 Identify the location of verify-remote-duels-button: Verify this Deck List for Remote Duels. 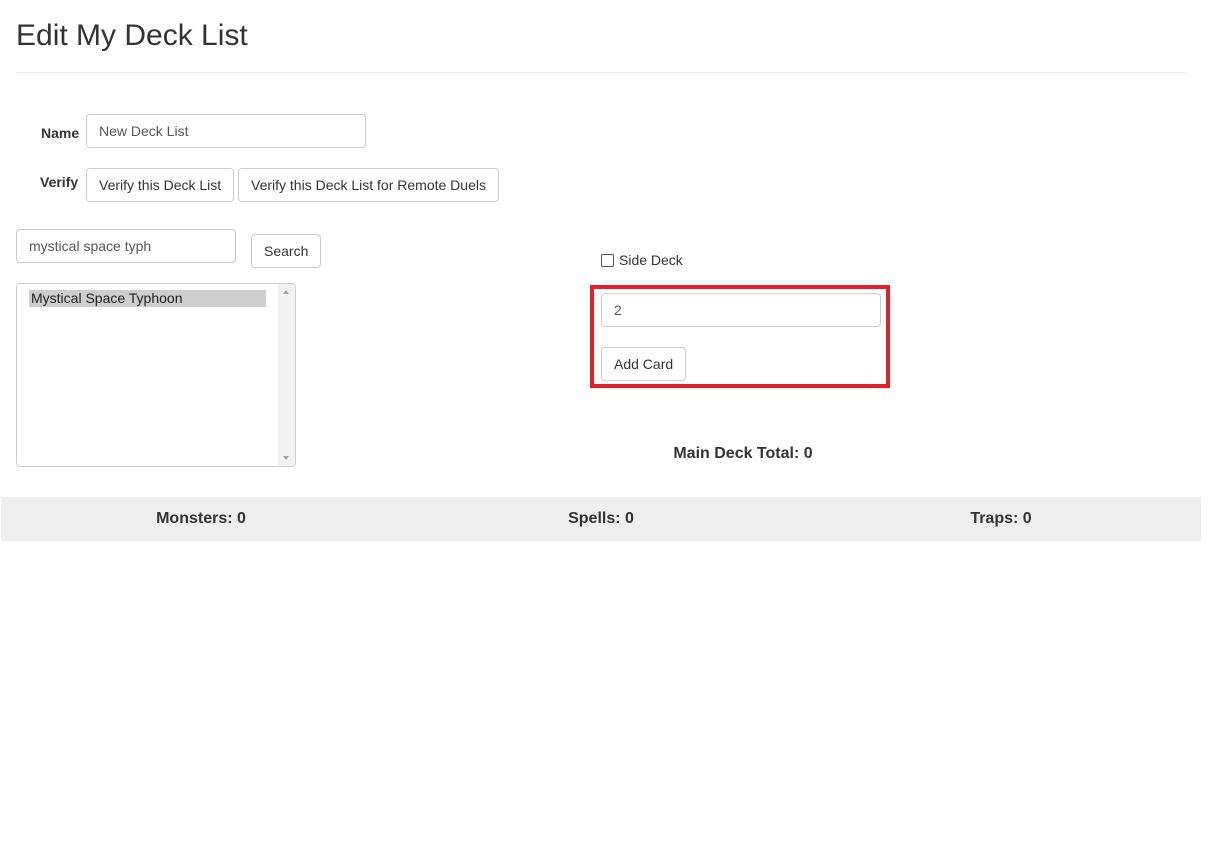
(368, 185).